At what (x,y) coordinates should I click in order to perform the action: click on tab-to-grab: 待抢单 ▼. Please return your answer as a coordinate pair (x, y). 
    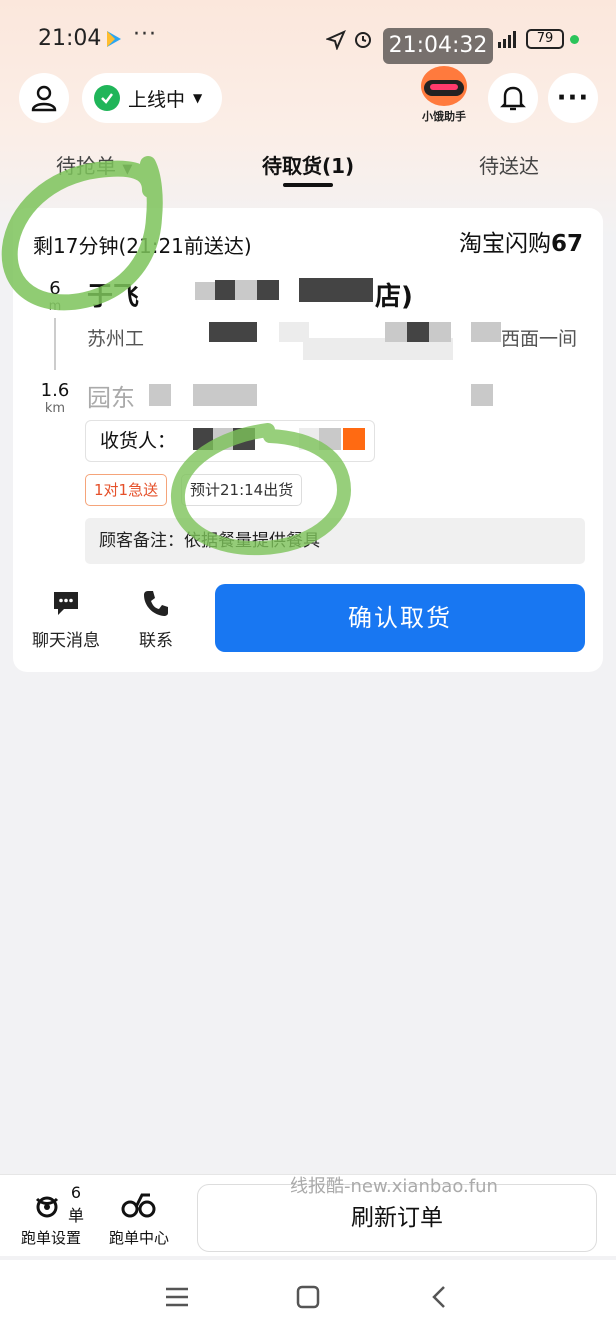
    Looking at the image, I should click on (94, 164).